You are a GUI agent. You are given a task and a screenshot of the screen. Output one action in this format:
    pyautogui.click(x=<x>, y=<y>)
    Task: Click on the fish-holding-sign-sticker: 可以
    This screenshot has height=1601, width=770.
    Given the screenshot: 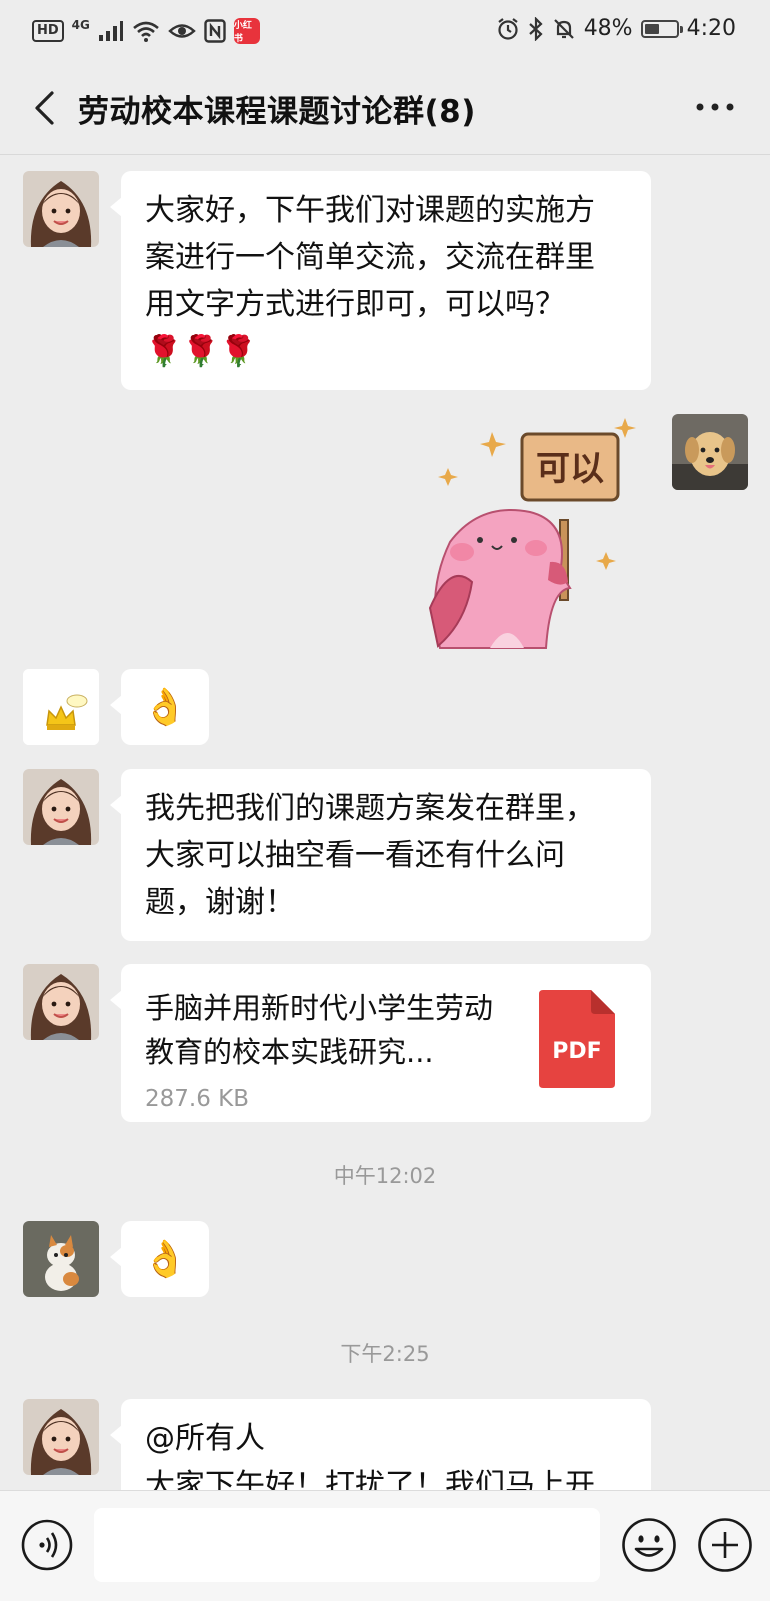 What is the action you would take?
    pyautogui.click(x=532, y=533)
    